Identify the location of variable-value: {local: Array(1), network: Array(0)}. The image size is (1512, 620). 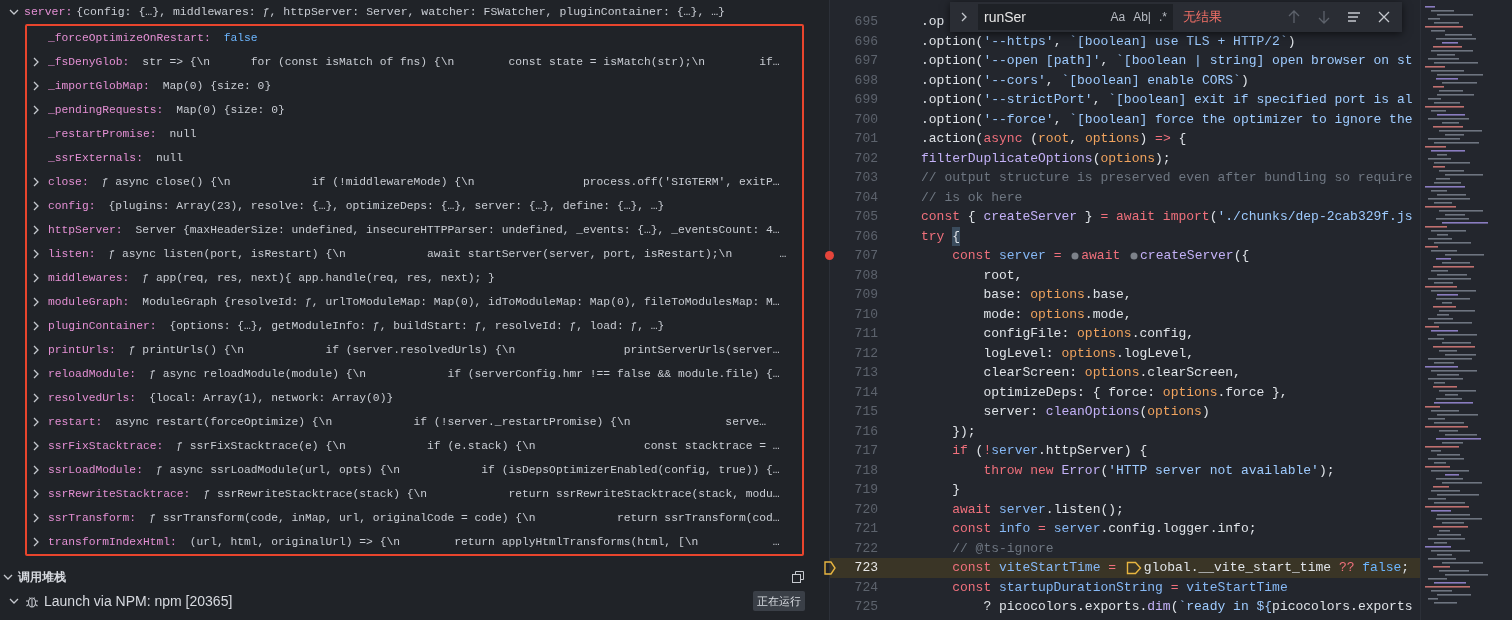
(271, 398).